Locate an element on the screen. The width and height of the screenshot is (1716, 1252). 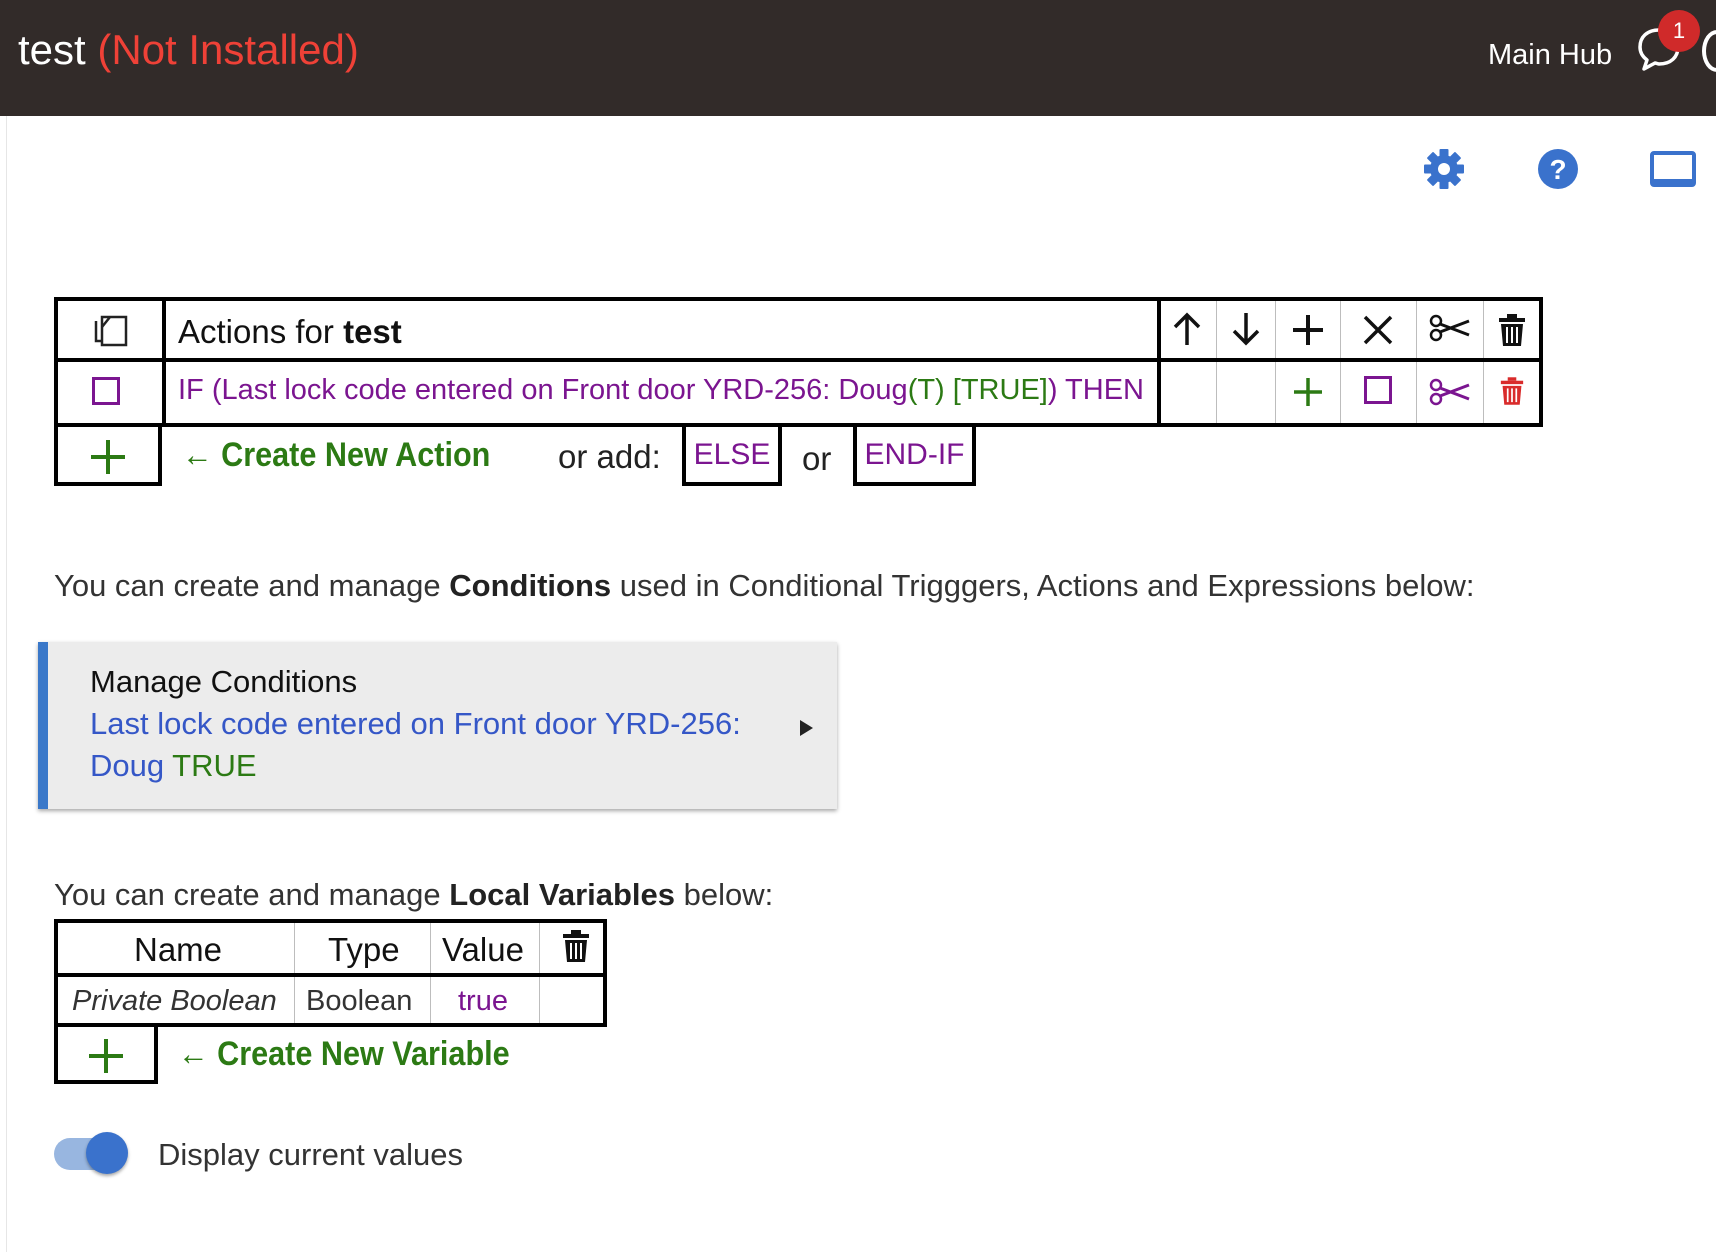
add-action-button is located at coordinates (108, 454).